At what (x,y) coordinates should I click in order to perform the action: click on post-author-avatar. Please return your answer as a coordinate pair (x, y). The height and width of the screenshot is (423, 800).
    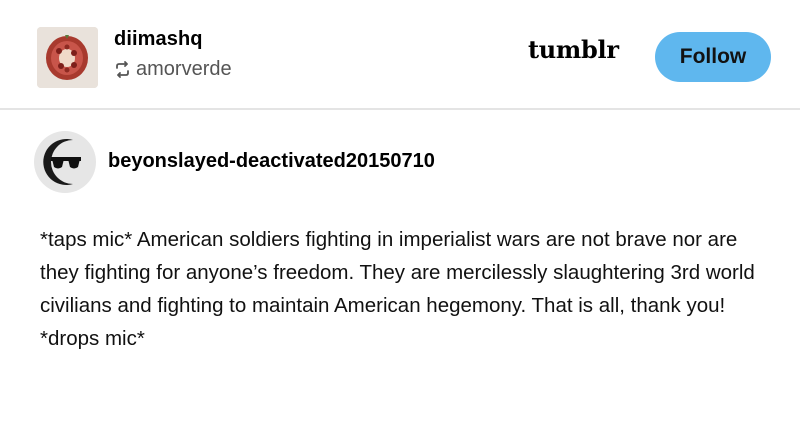
    Looking at the image, I should click on (65, 162).